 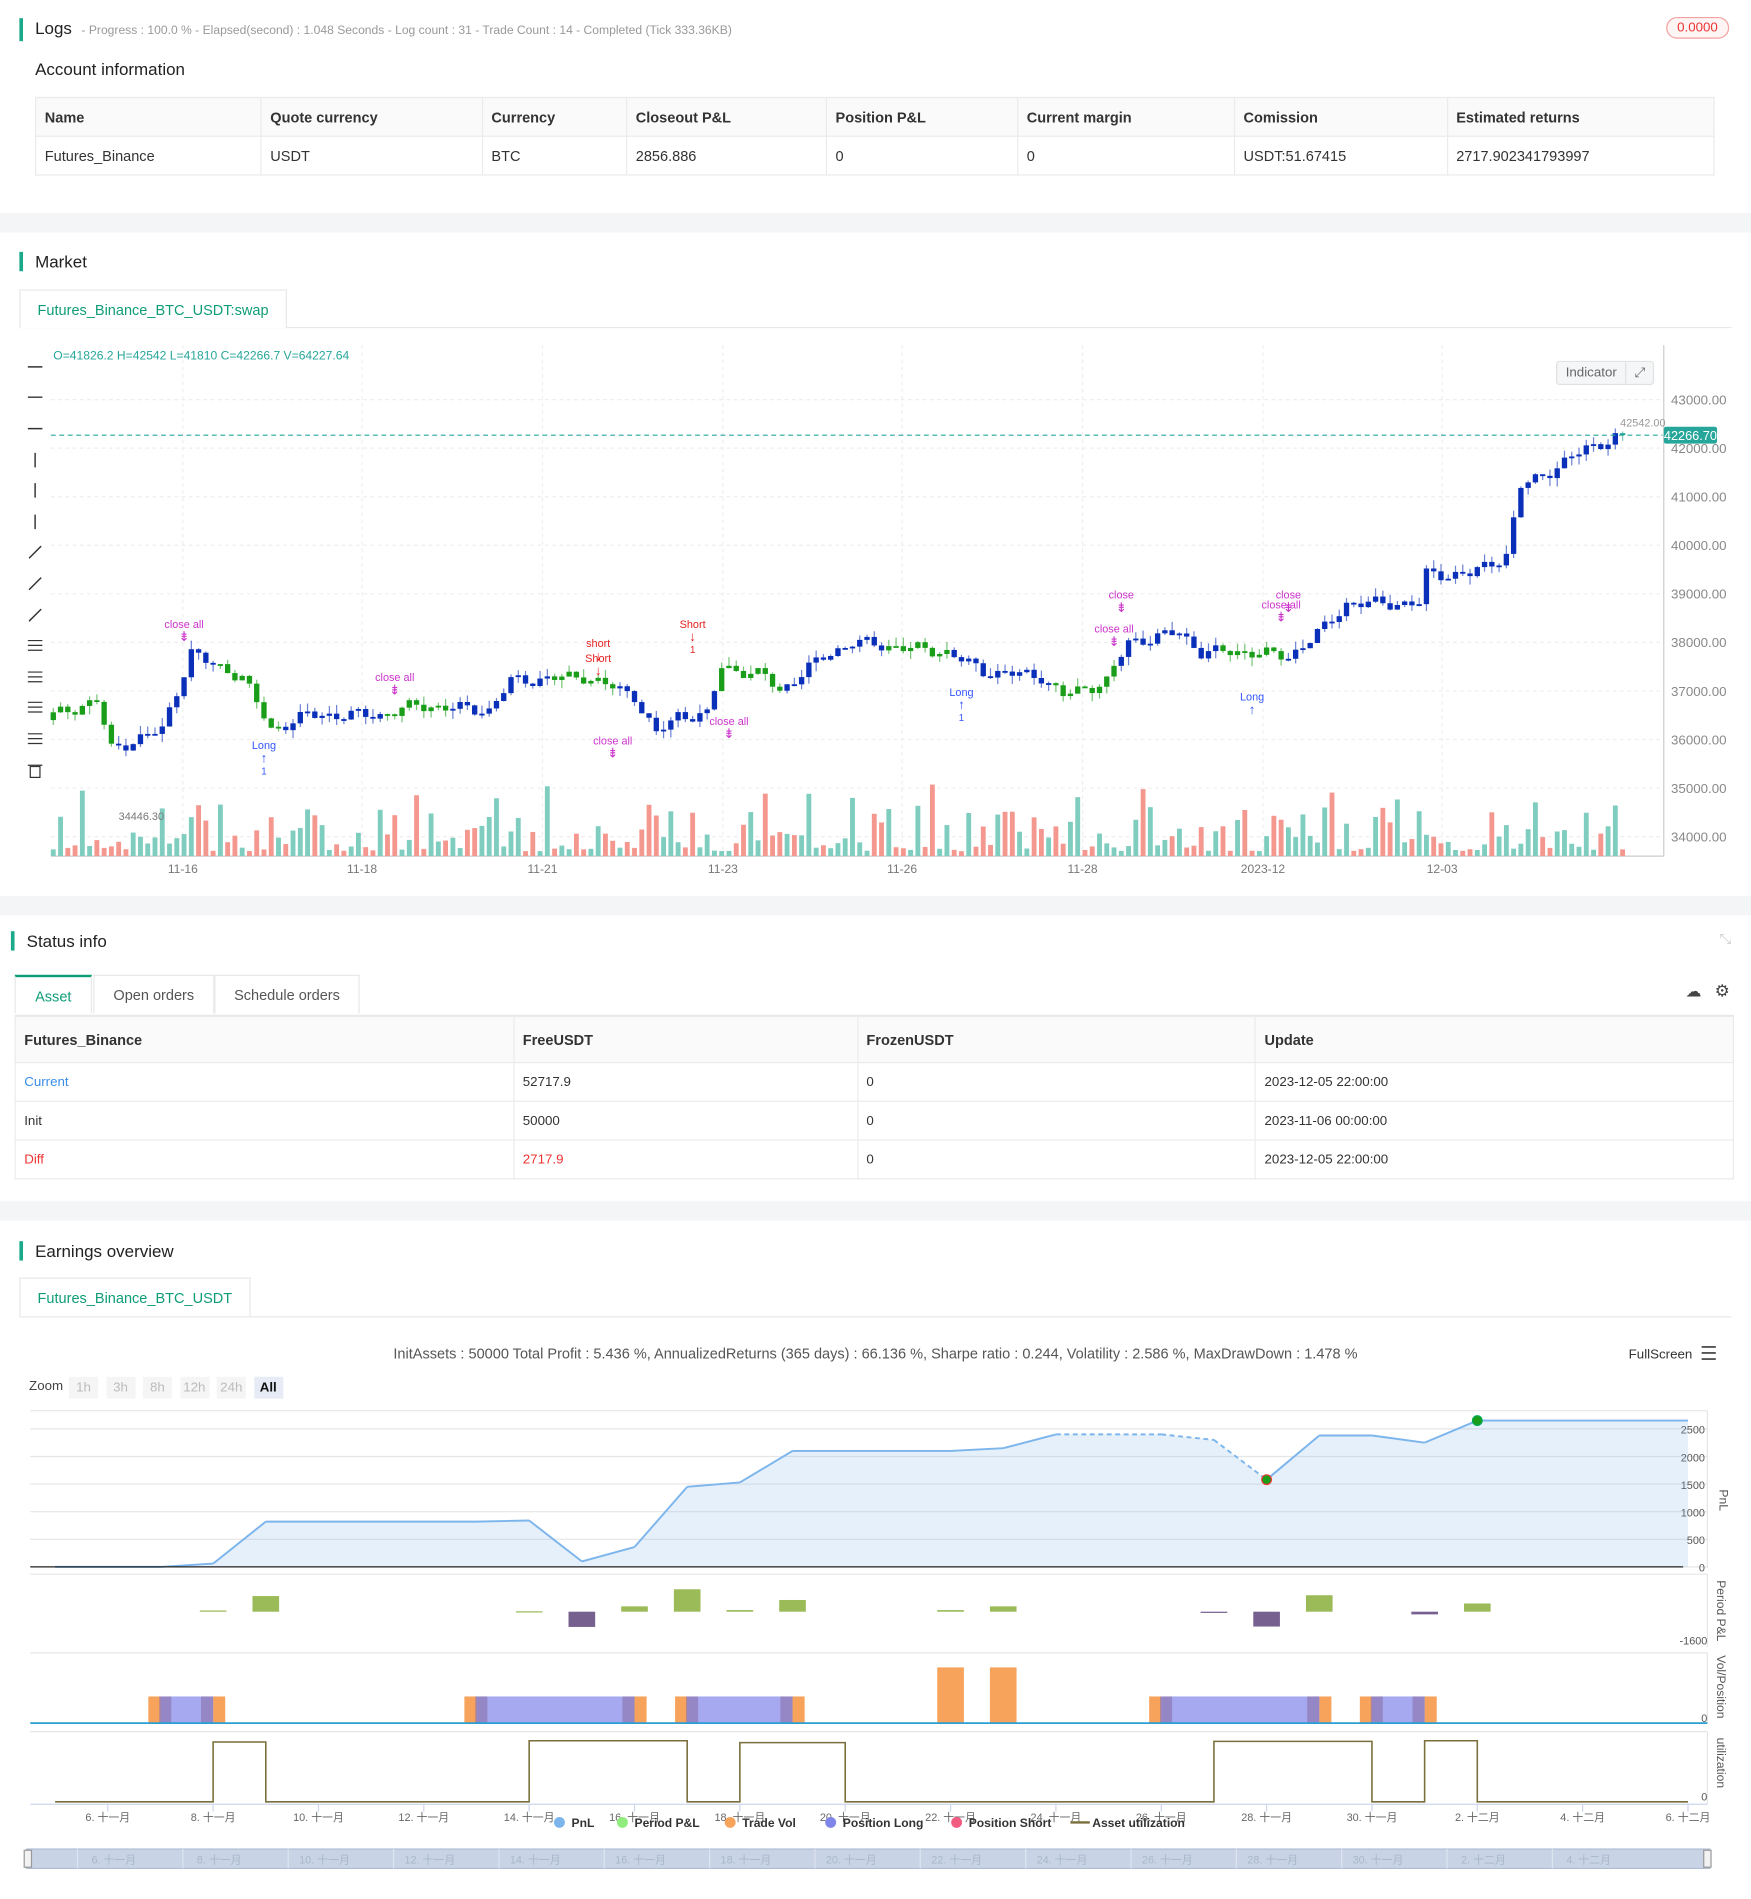 I want to click on status-tab-0: Asset, so click(x=53, y=994).